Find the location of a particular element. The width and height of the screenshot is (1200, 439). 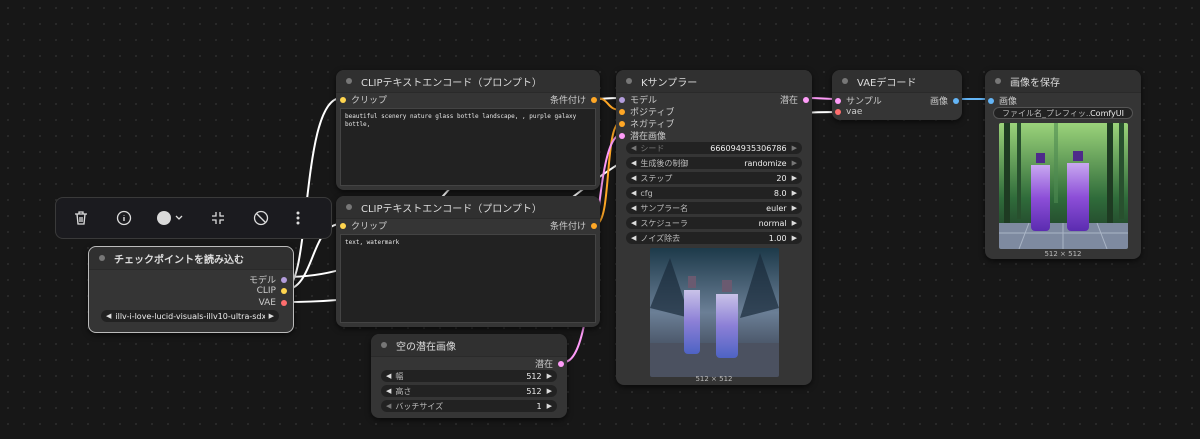

color-circle-icon is located at coordinates (170, 218).